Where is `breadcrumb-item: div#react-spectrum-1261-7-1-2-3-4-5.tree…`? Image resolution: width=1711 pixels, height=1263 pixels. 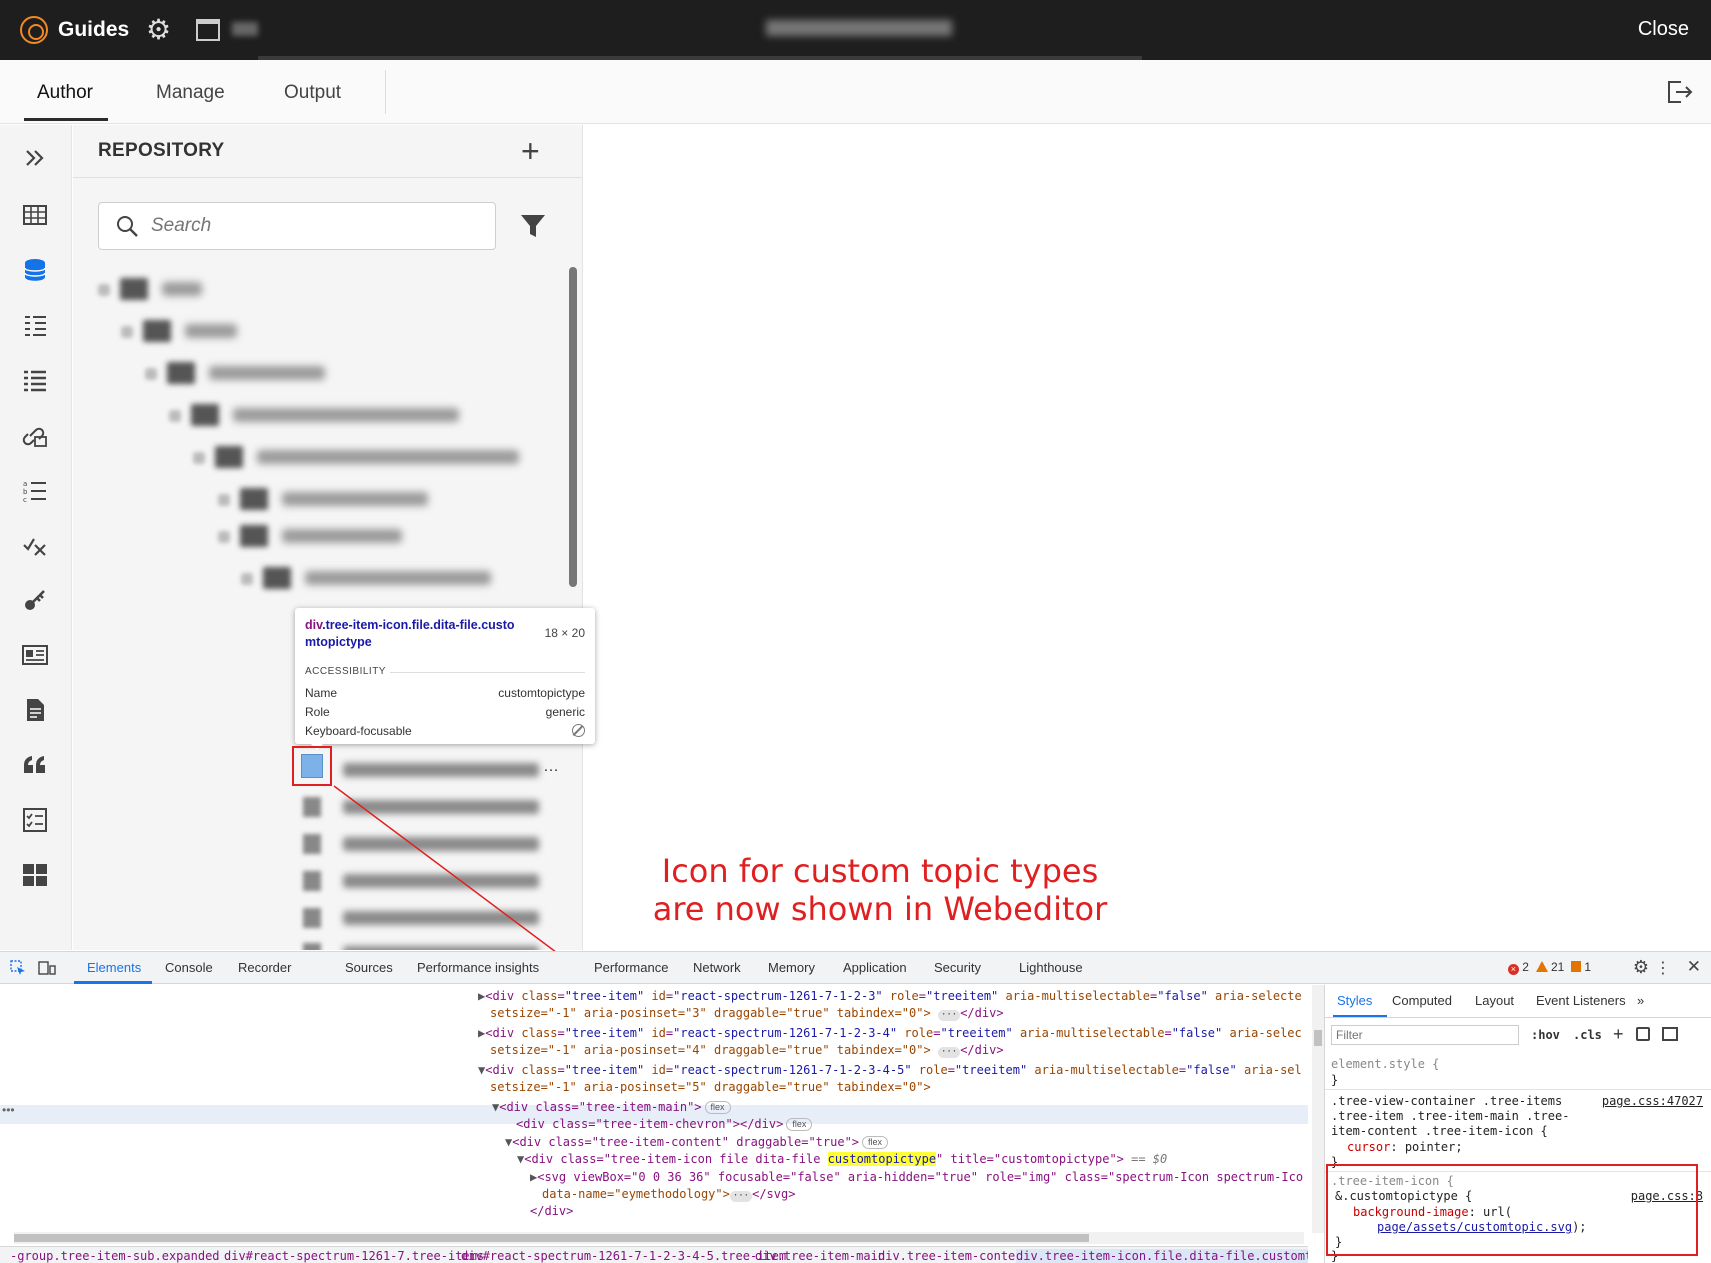
breadcrumb-item: div#react-spectrum-1261-7-1-2-3-4-5.tree… is located at coordinates (623, 1256).